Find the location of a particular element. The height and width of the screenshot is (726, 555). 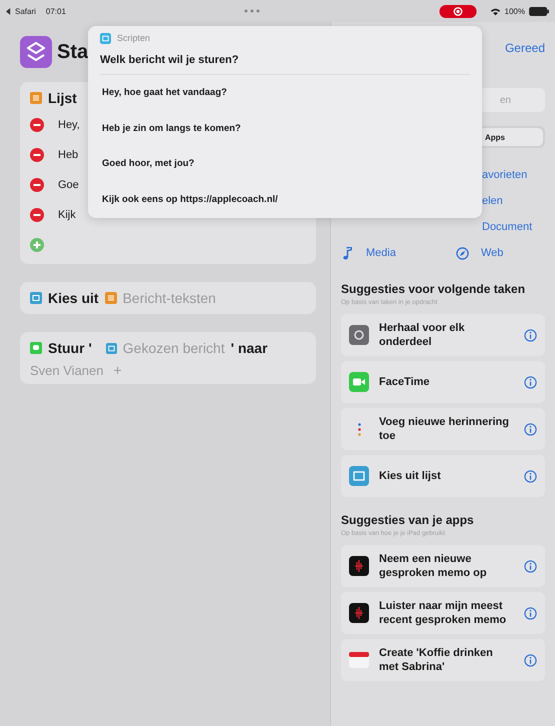

shortcuts-app-icon is located at coordinates (105, 38).